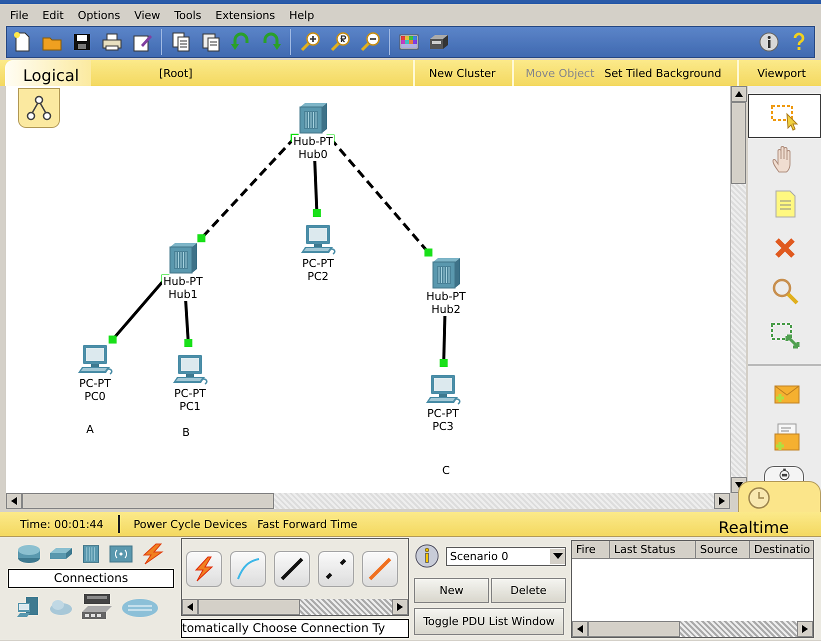 The image size is (821, 641). What do you see at coordinates (121, 554) in the screenshot?
I see `wireless-icon` at bounding box center [121, 554].